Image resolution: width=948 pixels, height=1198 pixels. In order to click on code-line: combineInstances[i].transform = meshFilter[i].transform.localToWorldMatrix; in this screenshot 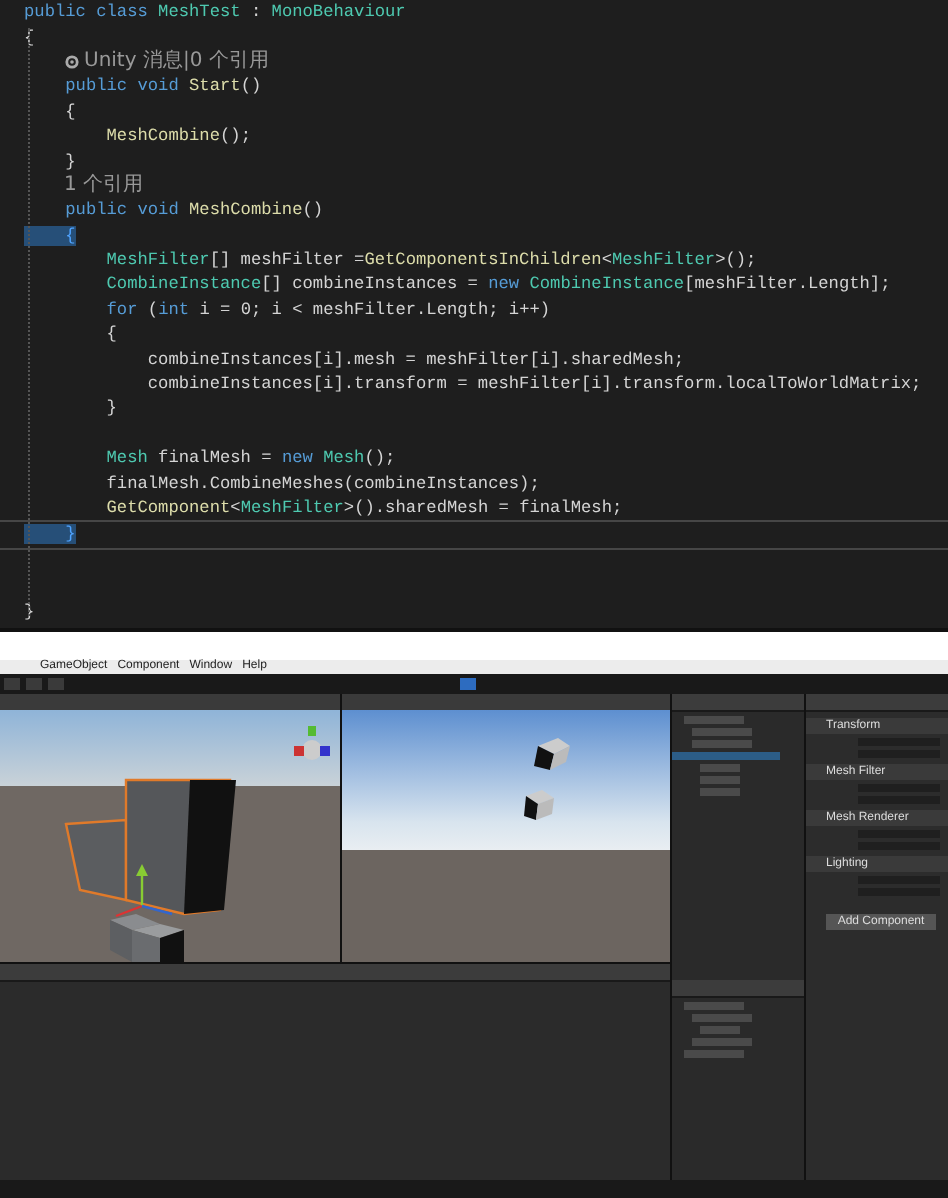, I will do `click(533, 384)`.